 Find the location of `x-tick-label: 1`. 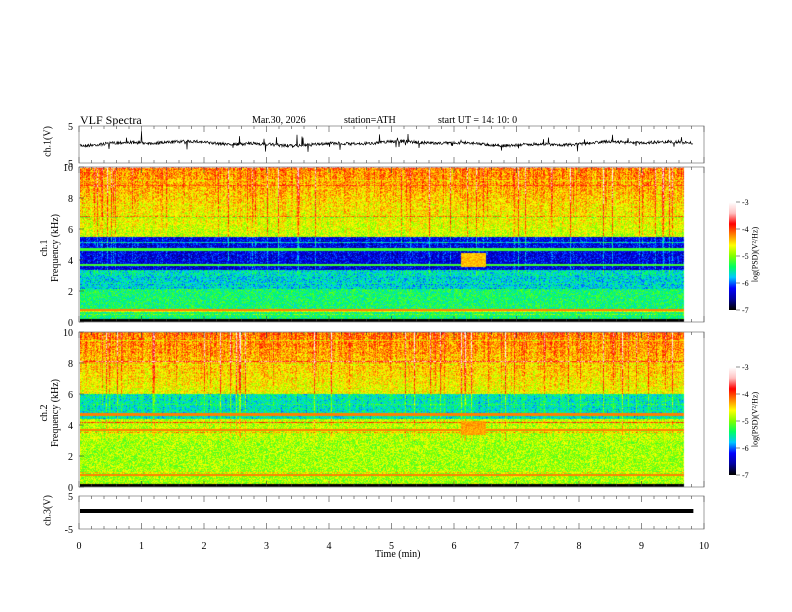

x-tick-label: 1 is located at coordinates (141, 546).